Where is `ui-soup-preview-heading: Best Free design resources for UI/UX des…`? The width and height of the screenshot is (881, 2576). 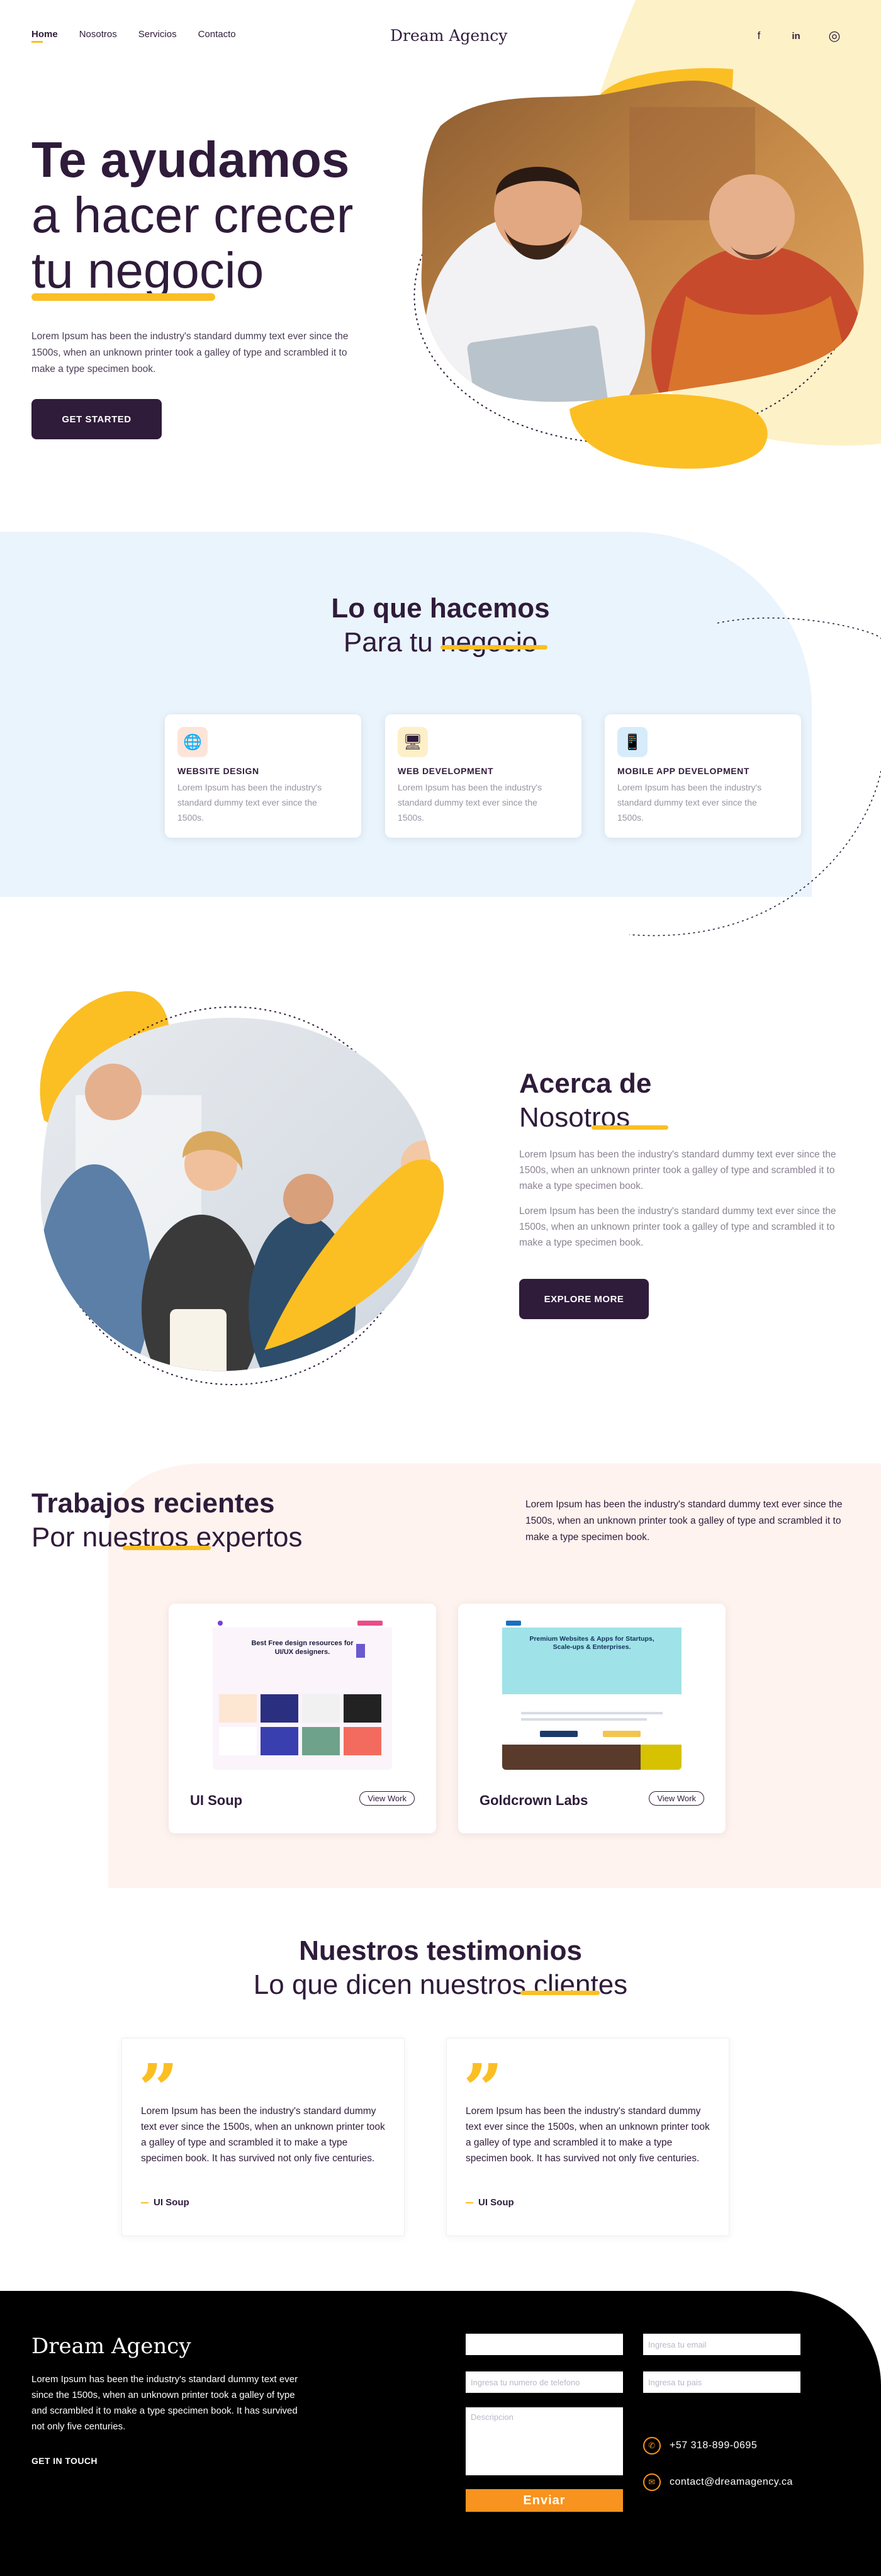 ui-soup-preview-heading: Best Free design resources for UI/UX des… is located at coordinates (302, 1648).